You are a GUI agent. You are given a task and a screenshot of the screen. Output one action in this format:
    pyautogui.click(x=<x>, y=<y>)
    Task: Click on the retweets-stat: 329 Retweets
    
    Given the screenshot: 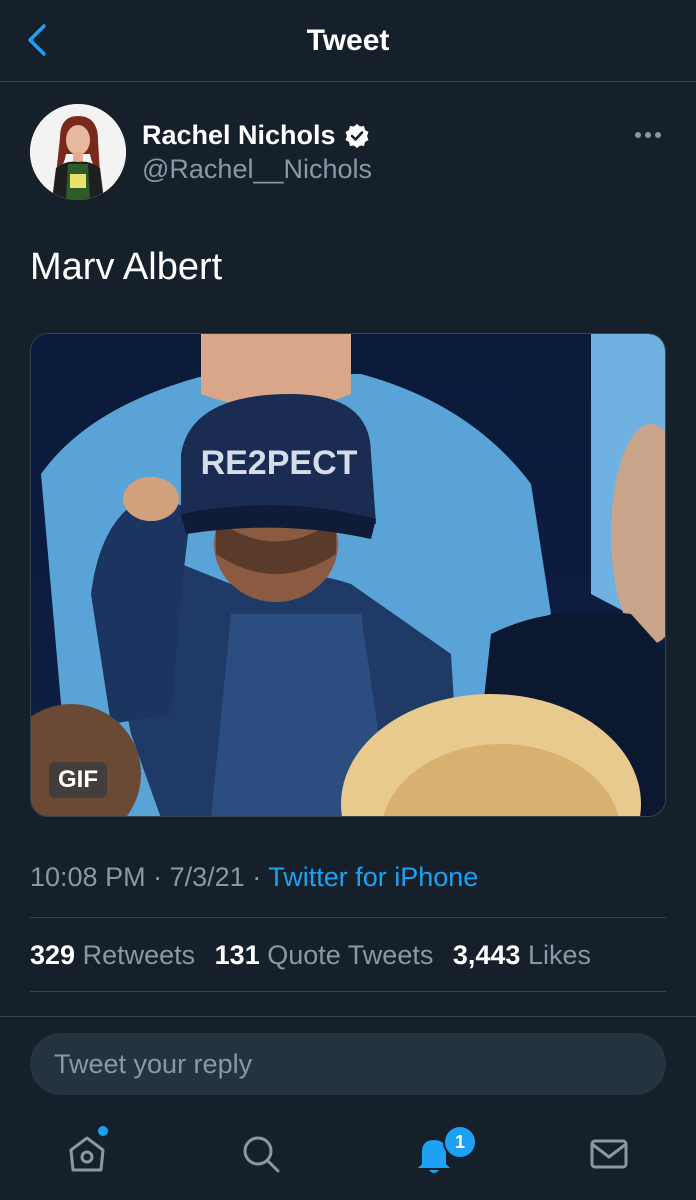 What is the action you would take?
    pyautogui.click(x=116, y=955)
    